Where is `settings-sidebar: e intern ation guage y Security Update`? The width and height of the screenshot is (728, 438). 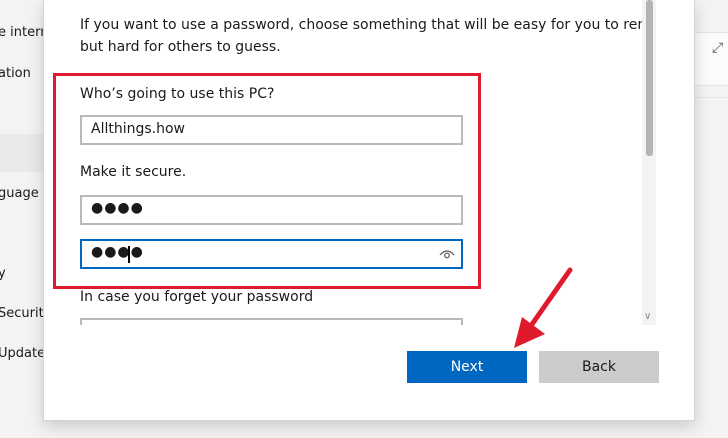
settings-sidebar: e intern ation guage y Security Update is located at coordinates (22, 219).